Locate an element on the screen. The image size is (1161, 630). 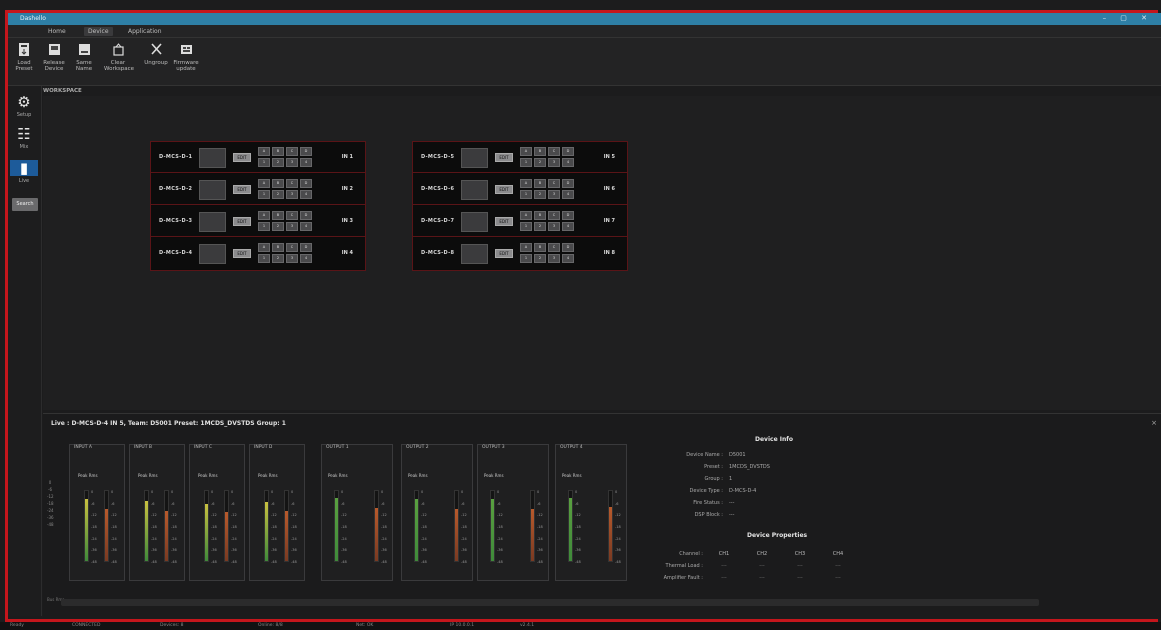
device-row: D-MCS-D-7 EDIT A B C D 1 2 3 4 IN 7 is located at coordinates (520, 221).